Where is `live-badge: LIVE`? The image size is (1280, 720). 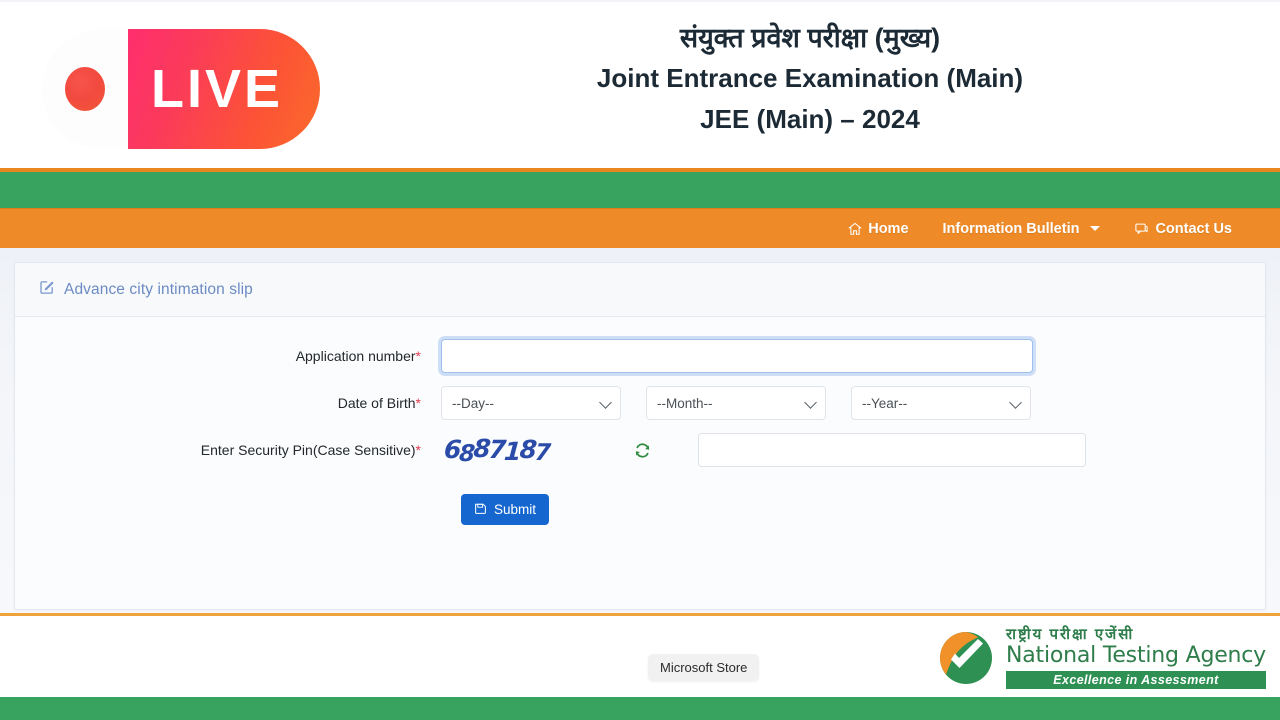 live-badge: LIVE is located at coordinates (181, 89).